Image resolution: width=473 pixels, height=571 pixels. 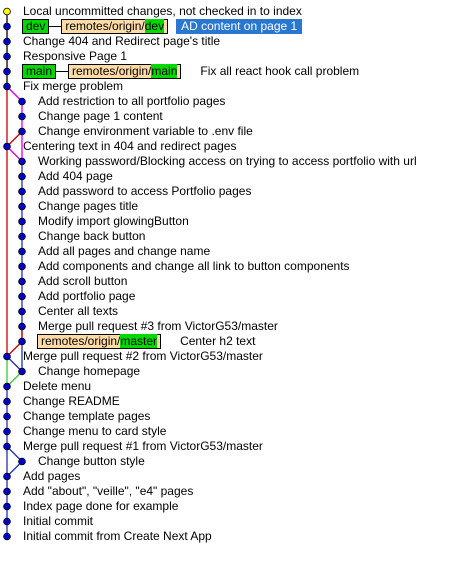 I want to click on commit-message: Change template pages, so click(x=87, y=416).